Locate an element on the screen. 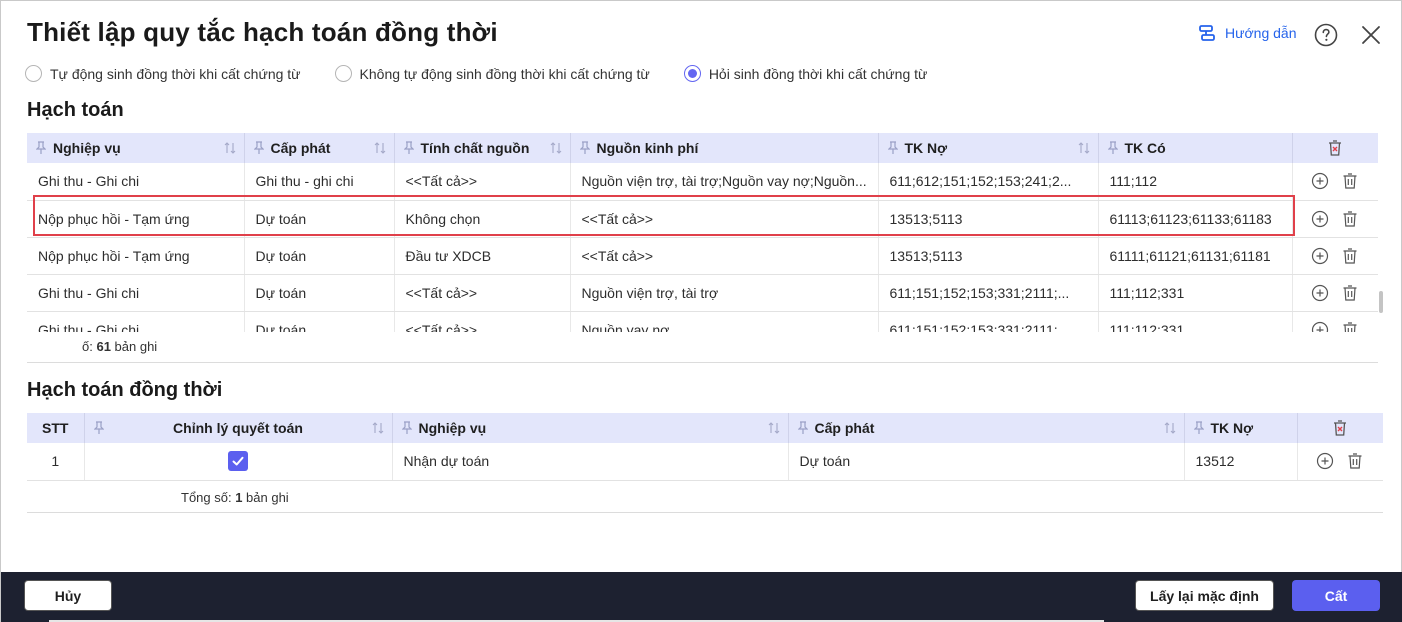 The image size is (1402, 622). cell-tinh-chat-nguon: Không chọn is located at coordinates (482, 219).